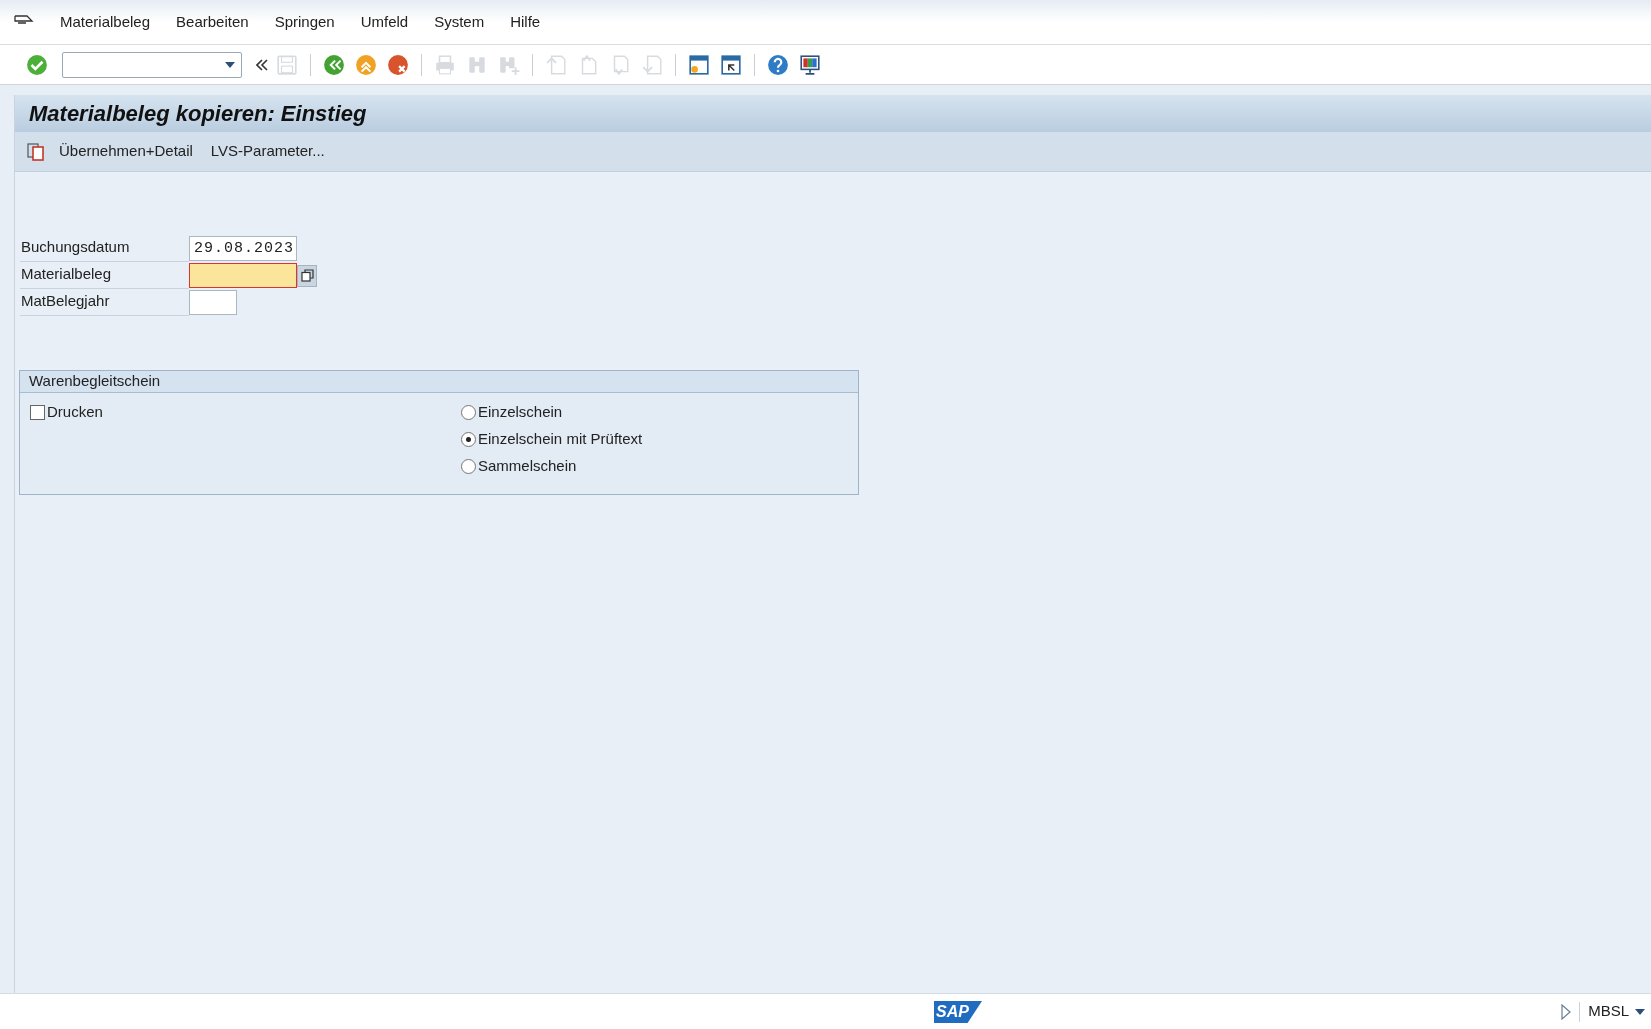 This screenshot has width=1651, height=1029. What do you see at coordinates (75, 411) in the screenshot?
I see `checkbox-label: Drucken` at bounding box center [75, 411].